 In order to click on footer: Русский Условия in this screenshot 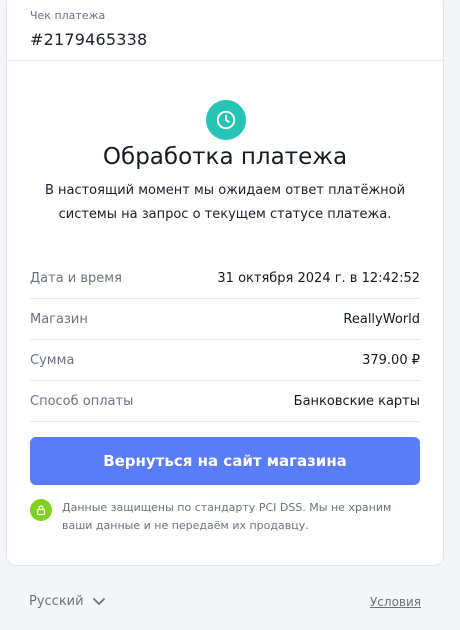, I will do `click(225, 601)`.